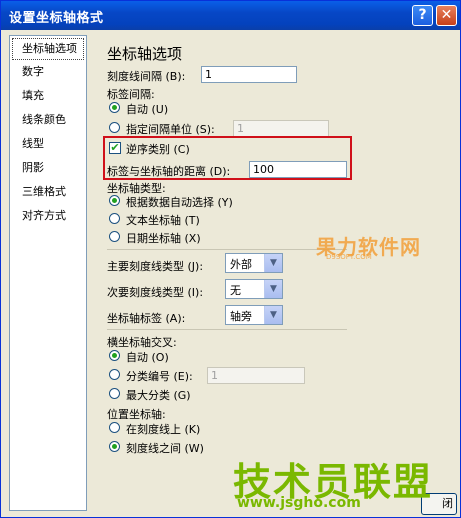 The width and height of the screenshot is (461, 518). What do you see at coordinates (147, 109) in the screenshot?
I see `label-interval-auto-label: 自动 (U)` at bounding box center [147, 109].